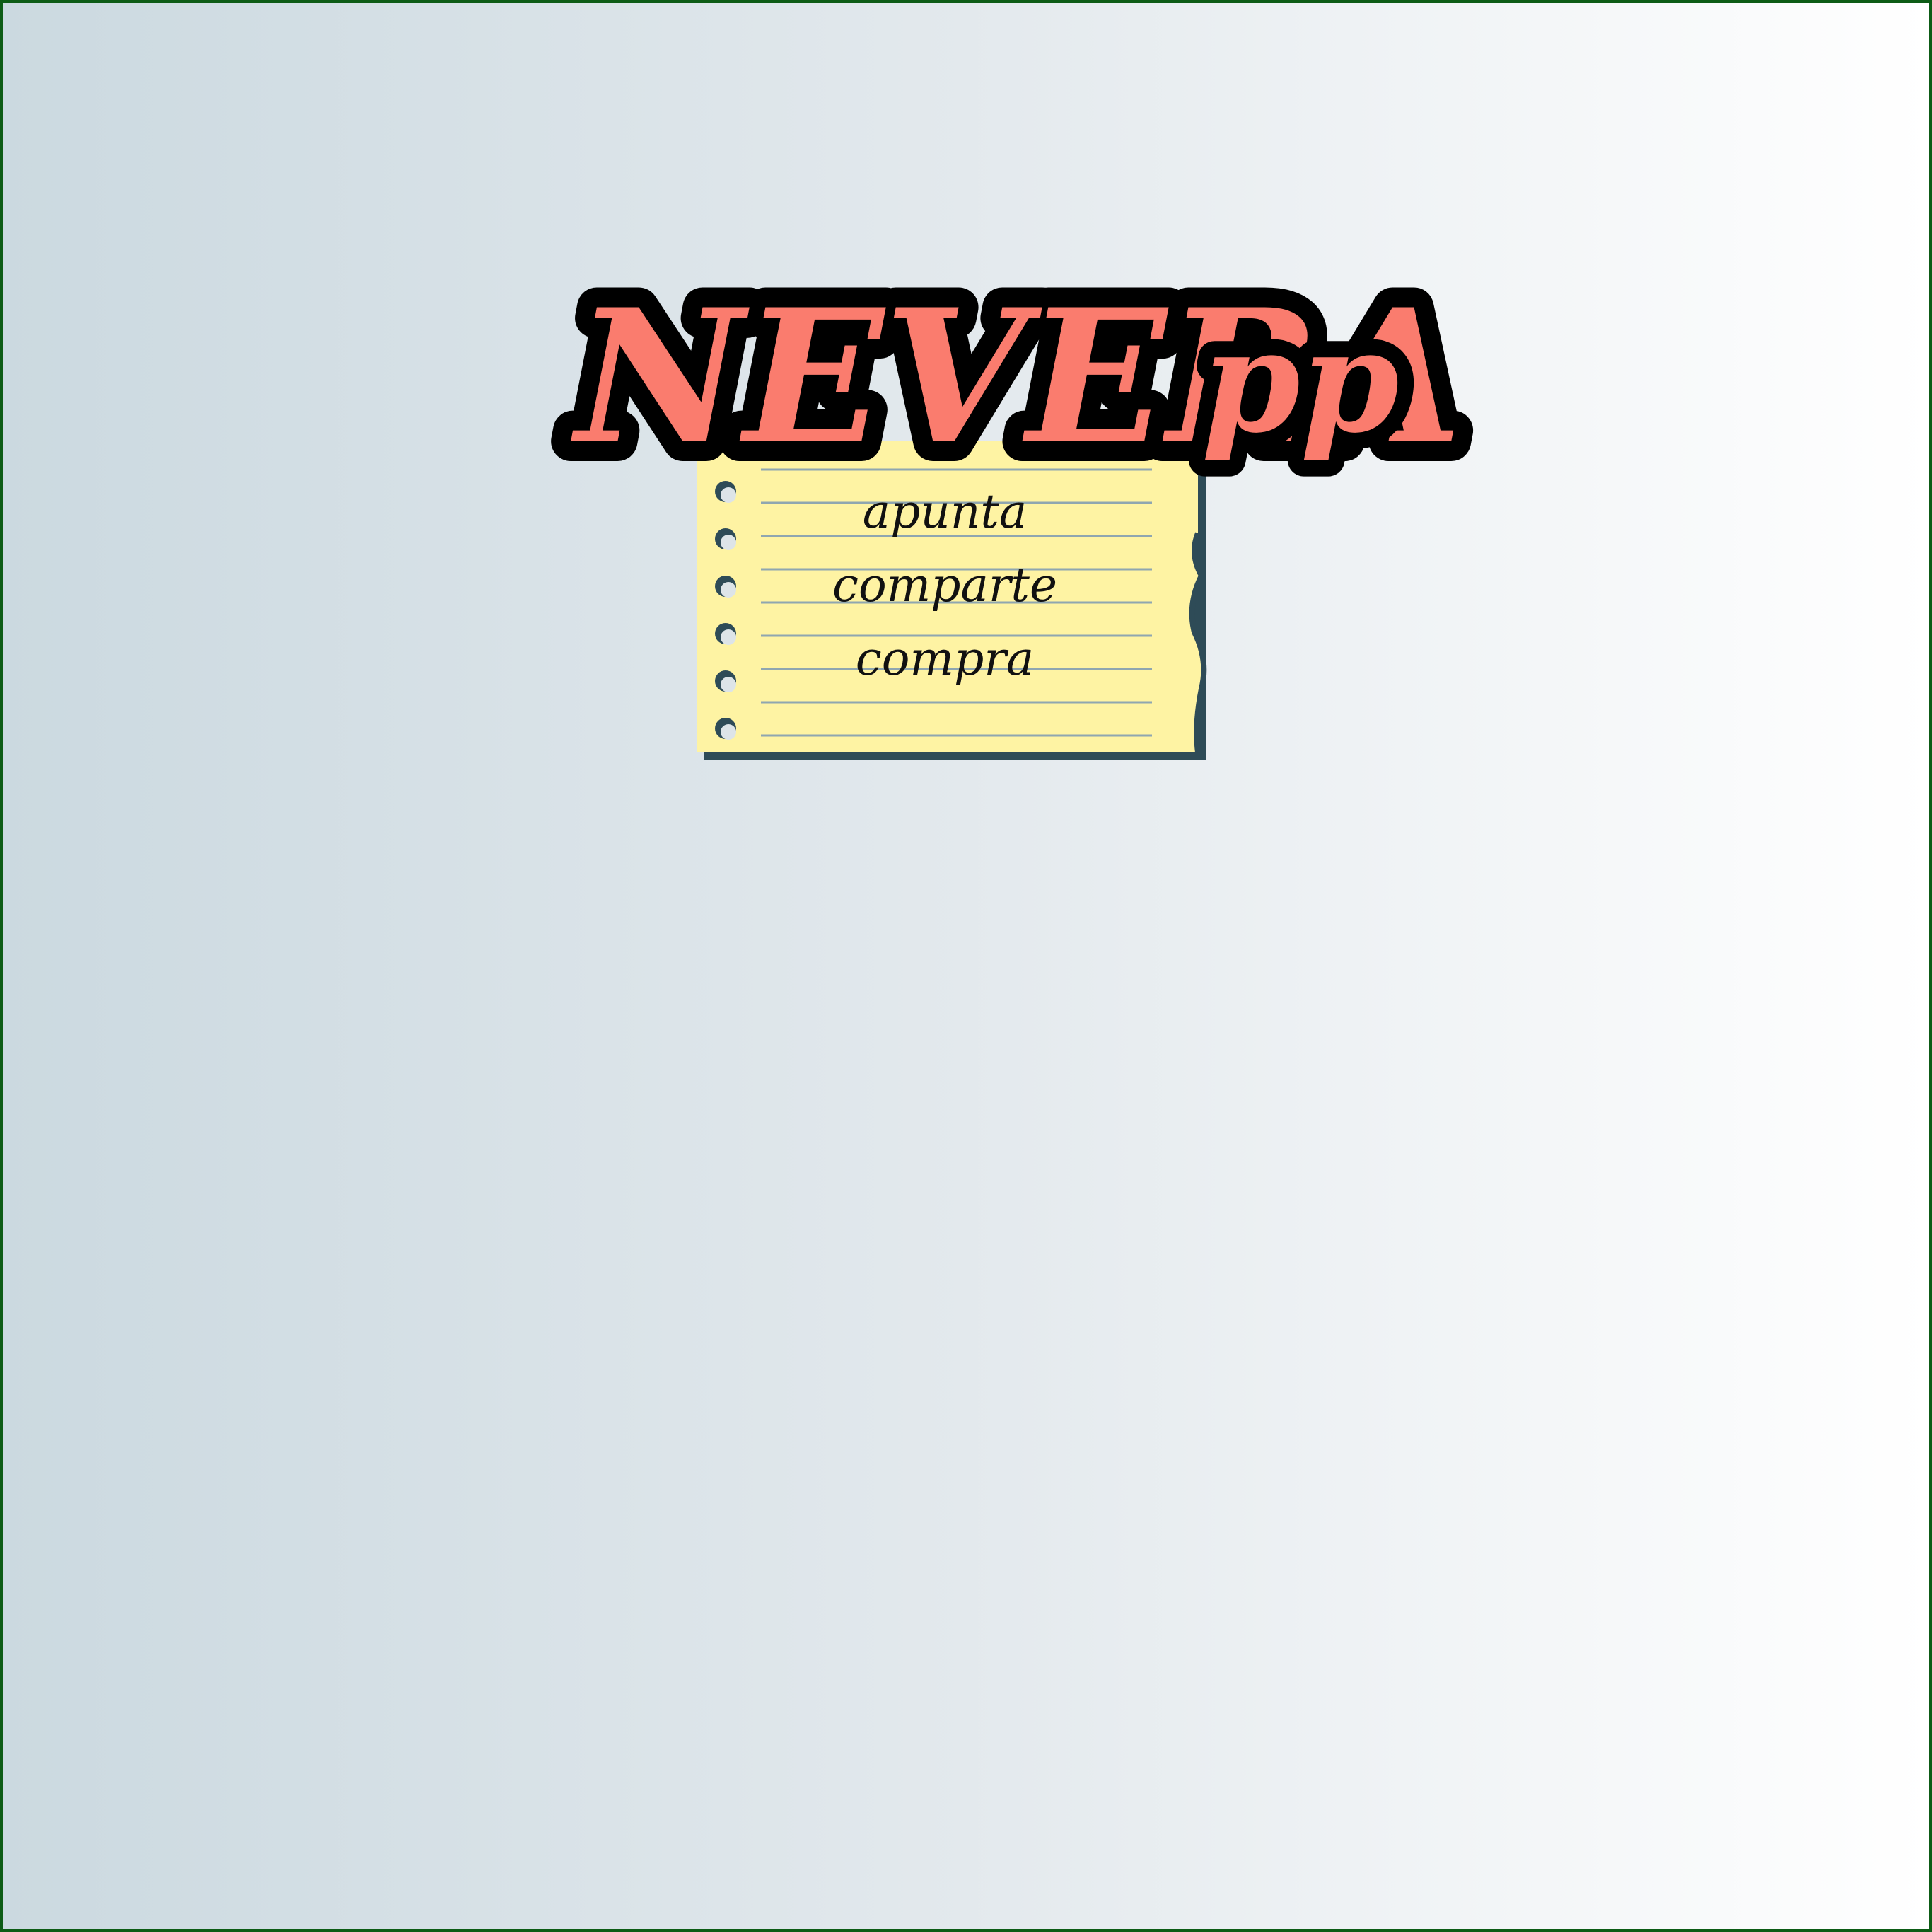 This screenshot has width=1932, height=1932. Describe the element at coordinates (1016, 377) in the screenshot. I see `logo-title: NEVERA NEVERA pp pp` at that location.